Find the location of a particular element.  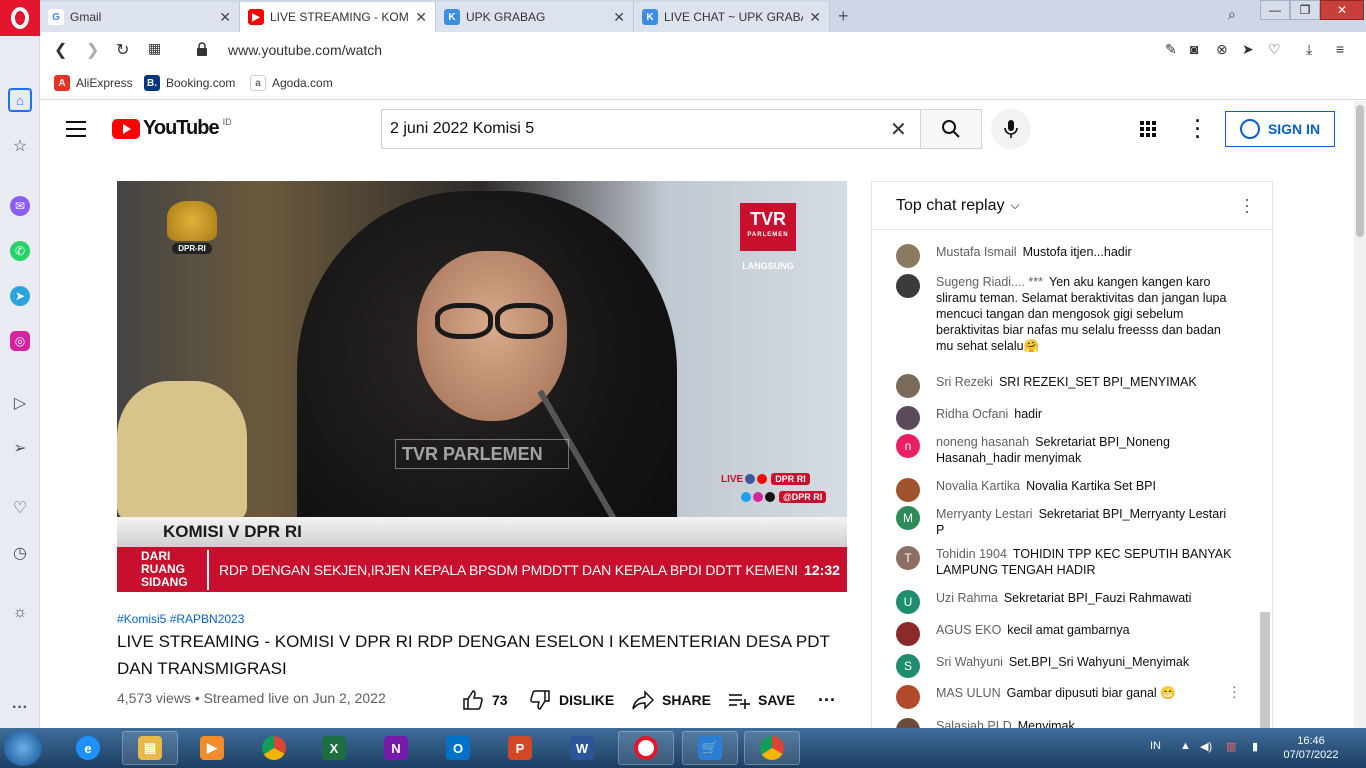

start-button is located at coordinates (23, 748).